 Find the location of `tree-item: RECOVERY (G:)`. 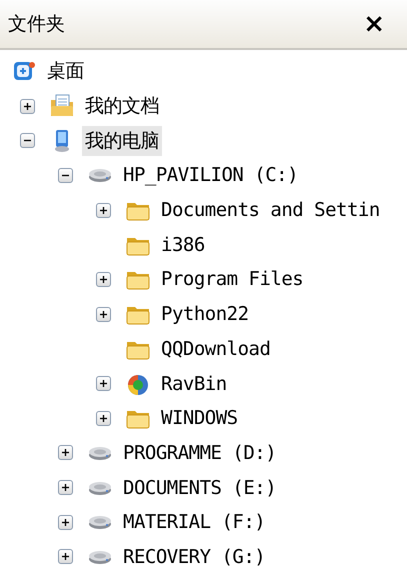

tree-item: RECOVERY (G:) is located at coordinates (194, 556).